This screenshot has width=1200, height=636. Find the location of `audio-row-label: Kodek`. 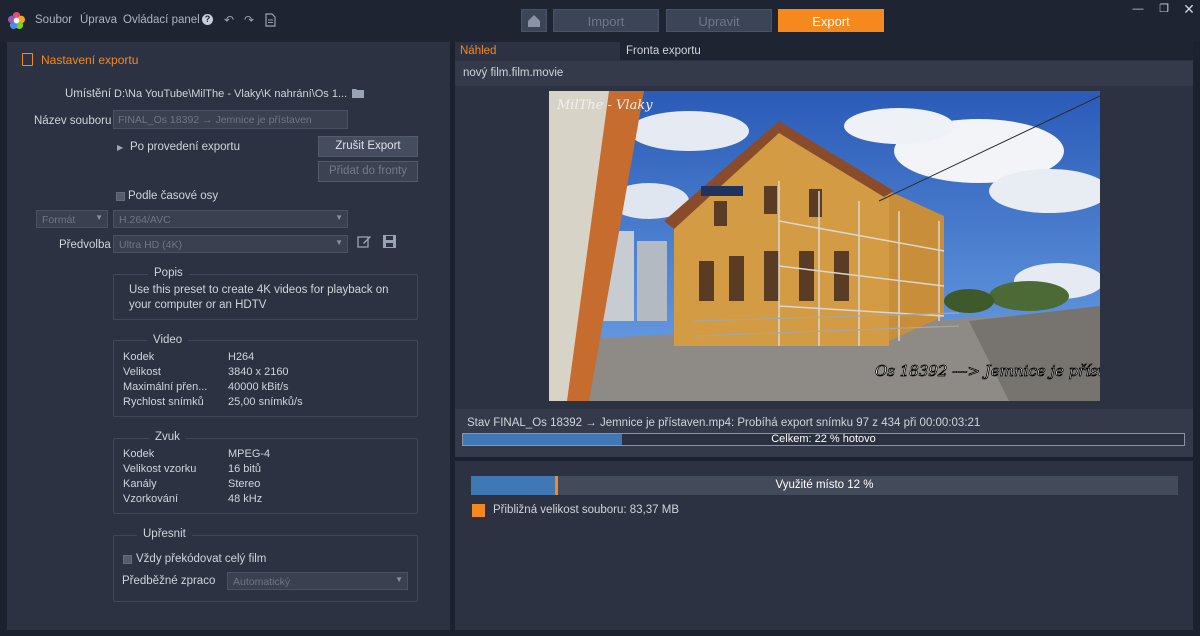

audio-row-label: Kodek is located at coordinates (139, 454).